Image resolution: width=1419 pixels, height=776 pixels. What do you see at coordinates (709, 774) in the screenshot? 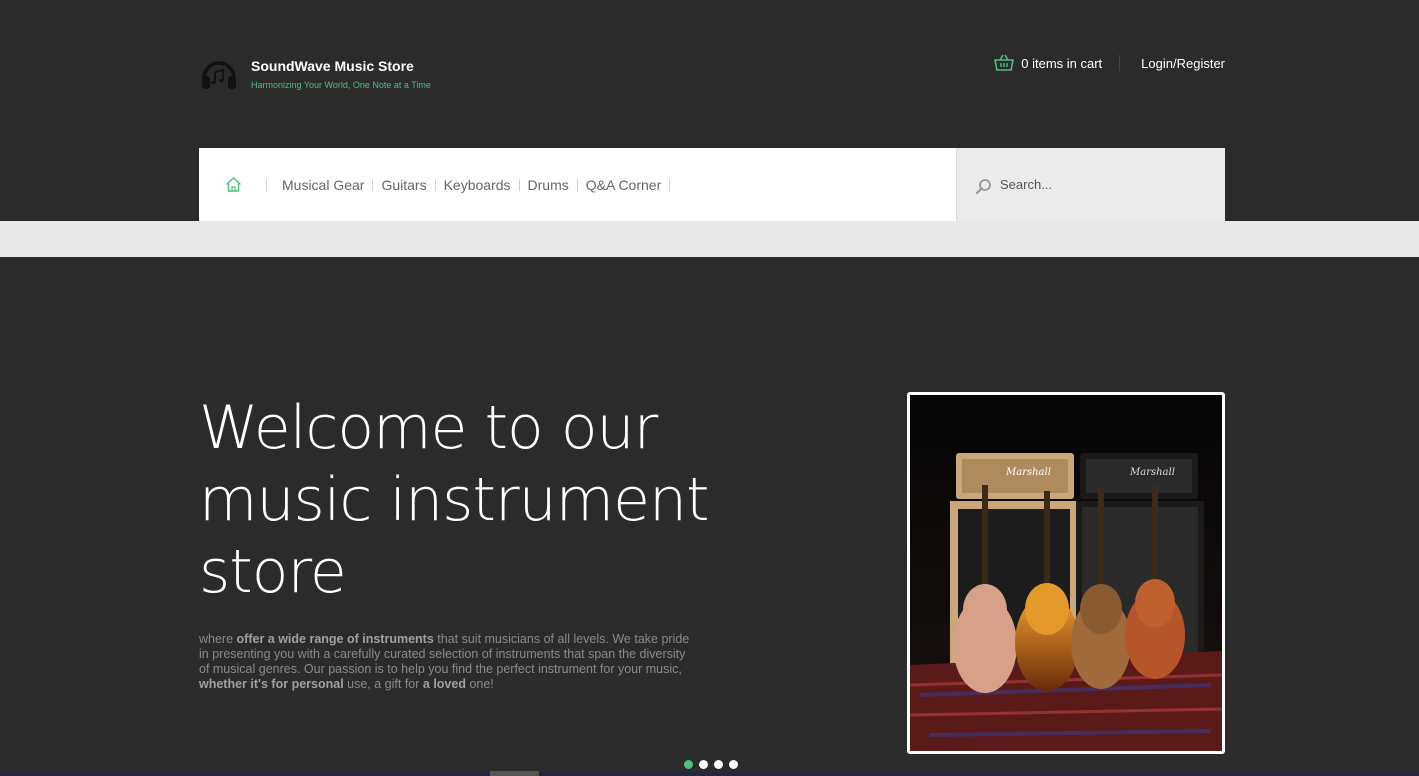
I see `bottom-strip` at bounding box center [709, 774].